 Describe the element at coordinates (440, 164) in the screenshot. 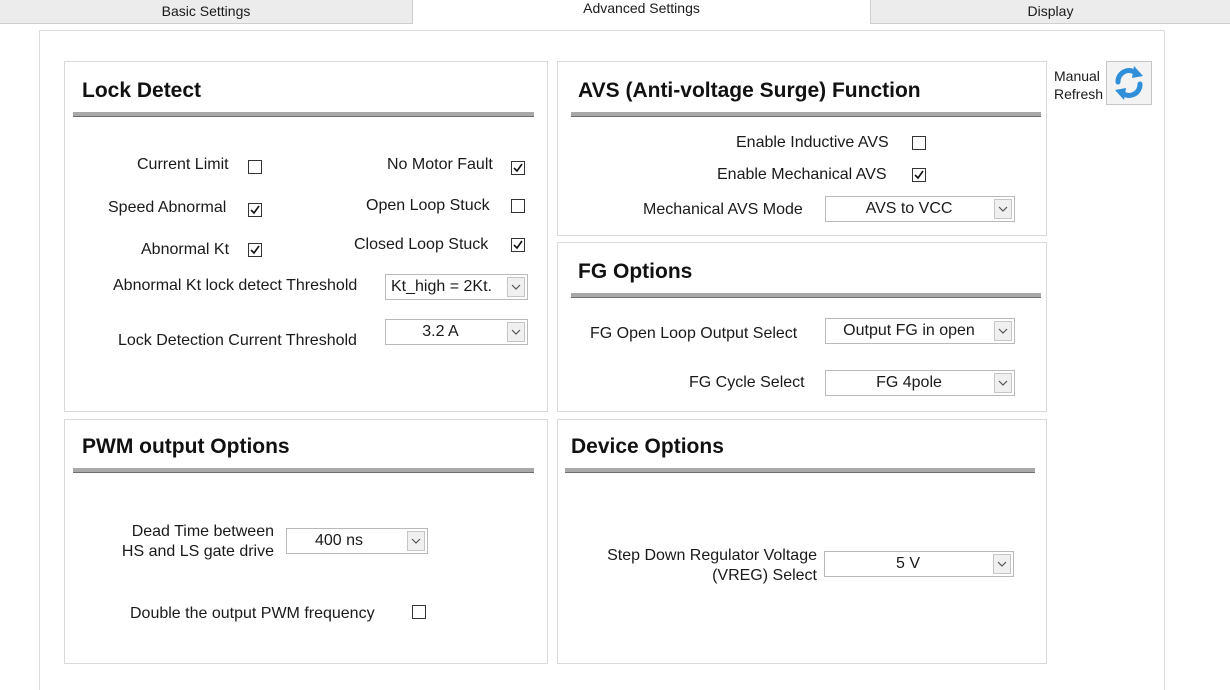

I see `no-motor-fault-label: No Motor Fault` at that location.